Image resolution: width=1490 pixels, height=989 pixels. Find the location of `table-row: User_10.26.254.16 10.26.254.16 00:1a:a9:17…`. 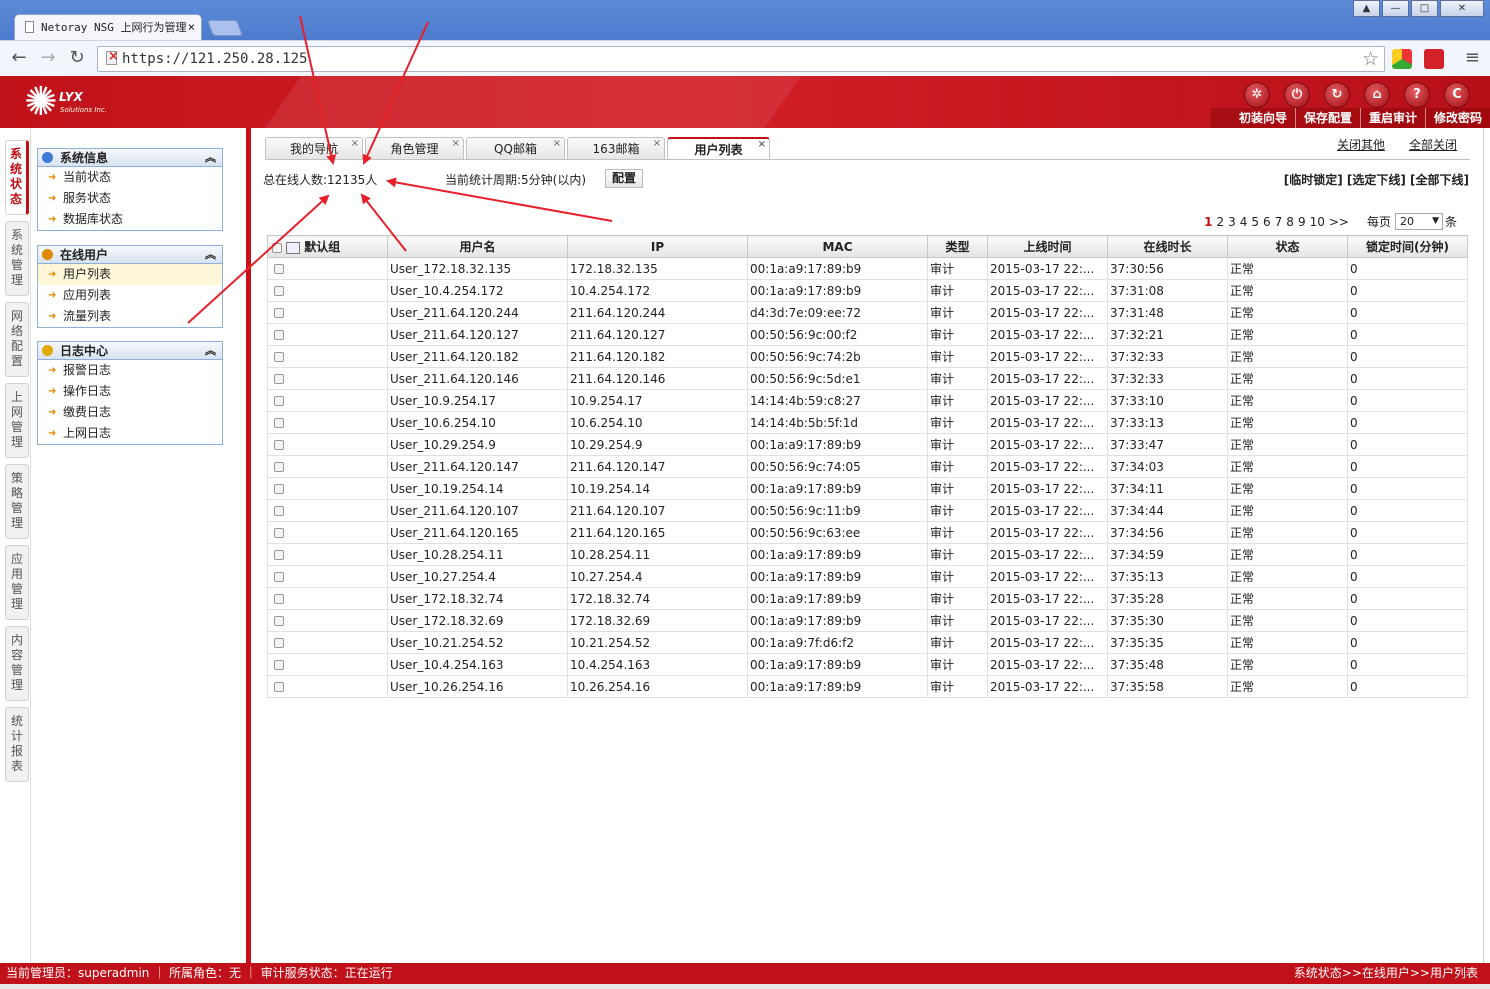

table-row: User_10.26.254.16 10.26.254.16 00:1a:a9:17… is located at coordinates (867, 686).